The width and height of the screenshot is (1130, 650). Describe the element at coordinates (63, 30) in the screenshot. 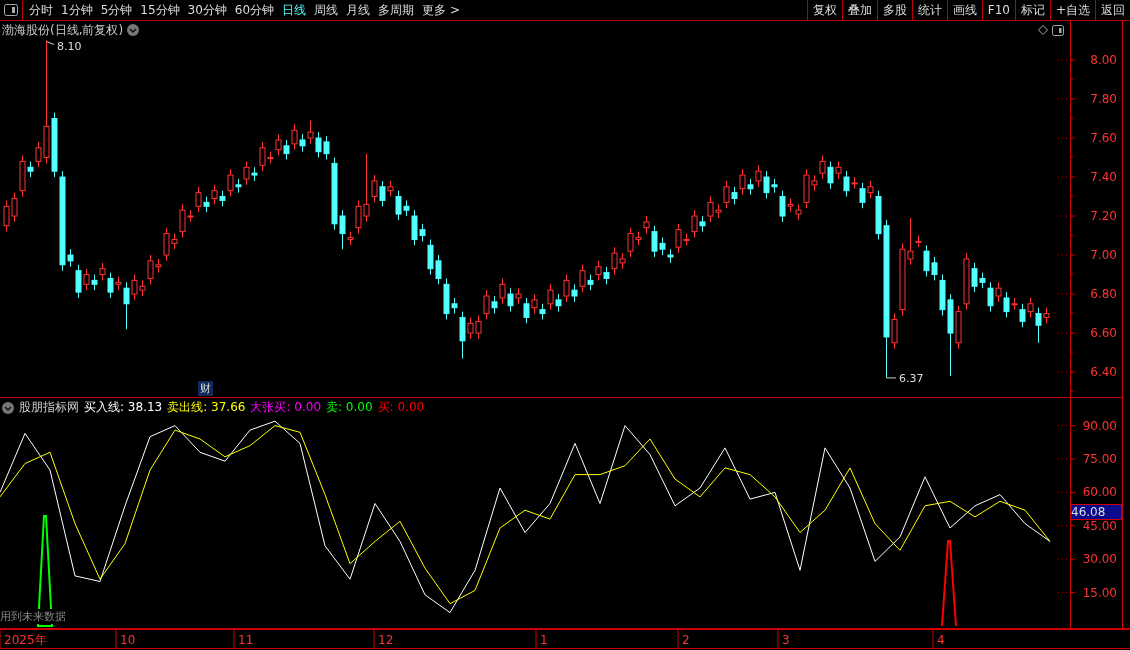

I see `stock-title: 渤海股份(日线,前复权)` at that location.